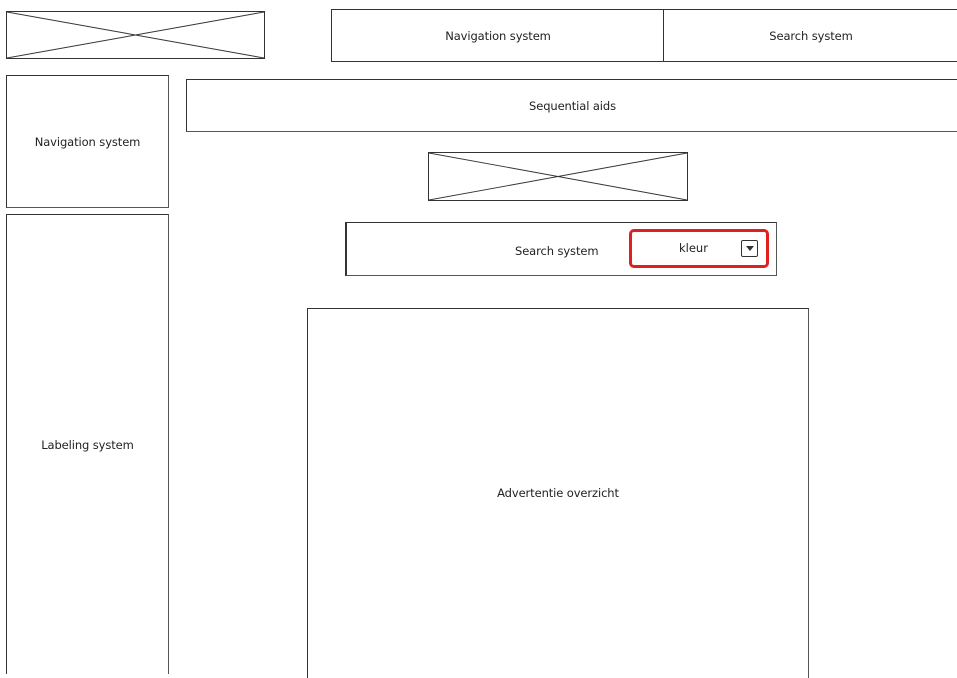 This screenshot has width=957, height=678. I want to click on sequential-aids: Sequential aids, so click(571, 105).